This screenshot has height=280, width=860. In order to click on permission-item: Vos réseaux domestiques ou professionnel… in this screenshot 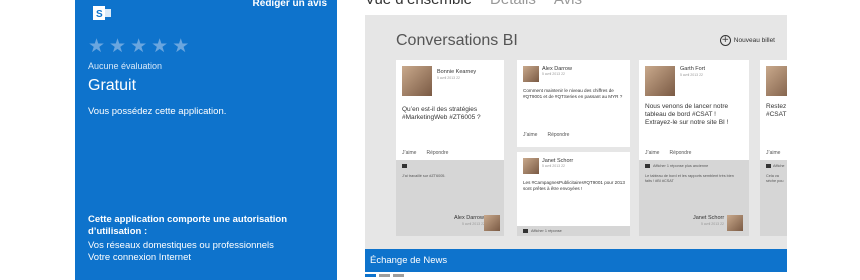, I will do `click(181, 245)`.